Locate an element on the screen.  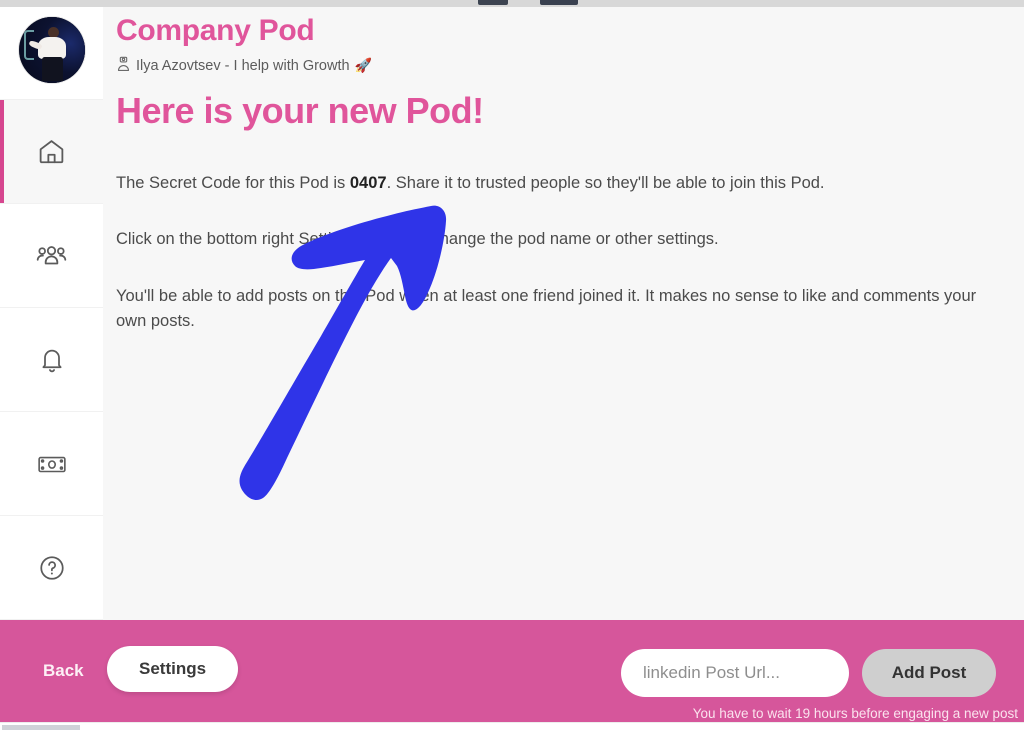
pod-owner-text: Ilya Azovtsev - I help with Growth is located at coordinates (243, 65).